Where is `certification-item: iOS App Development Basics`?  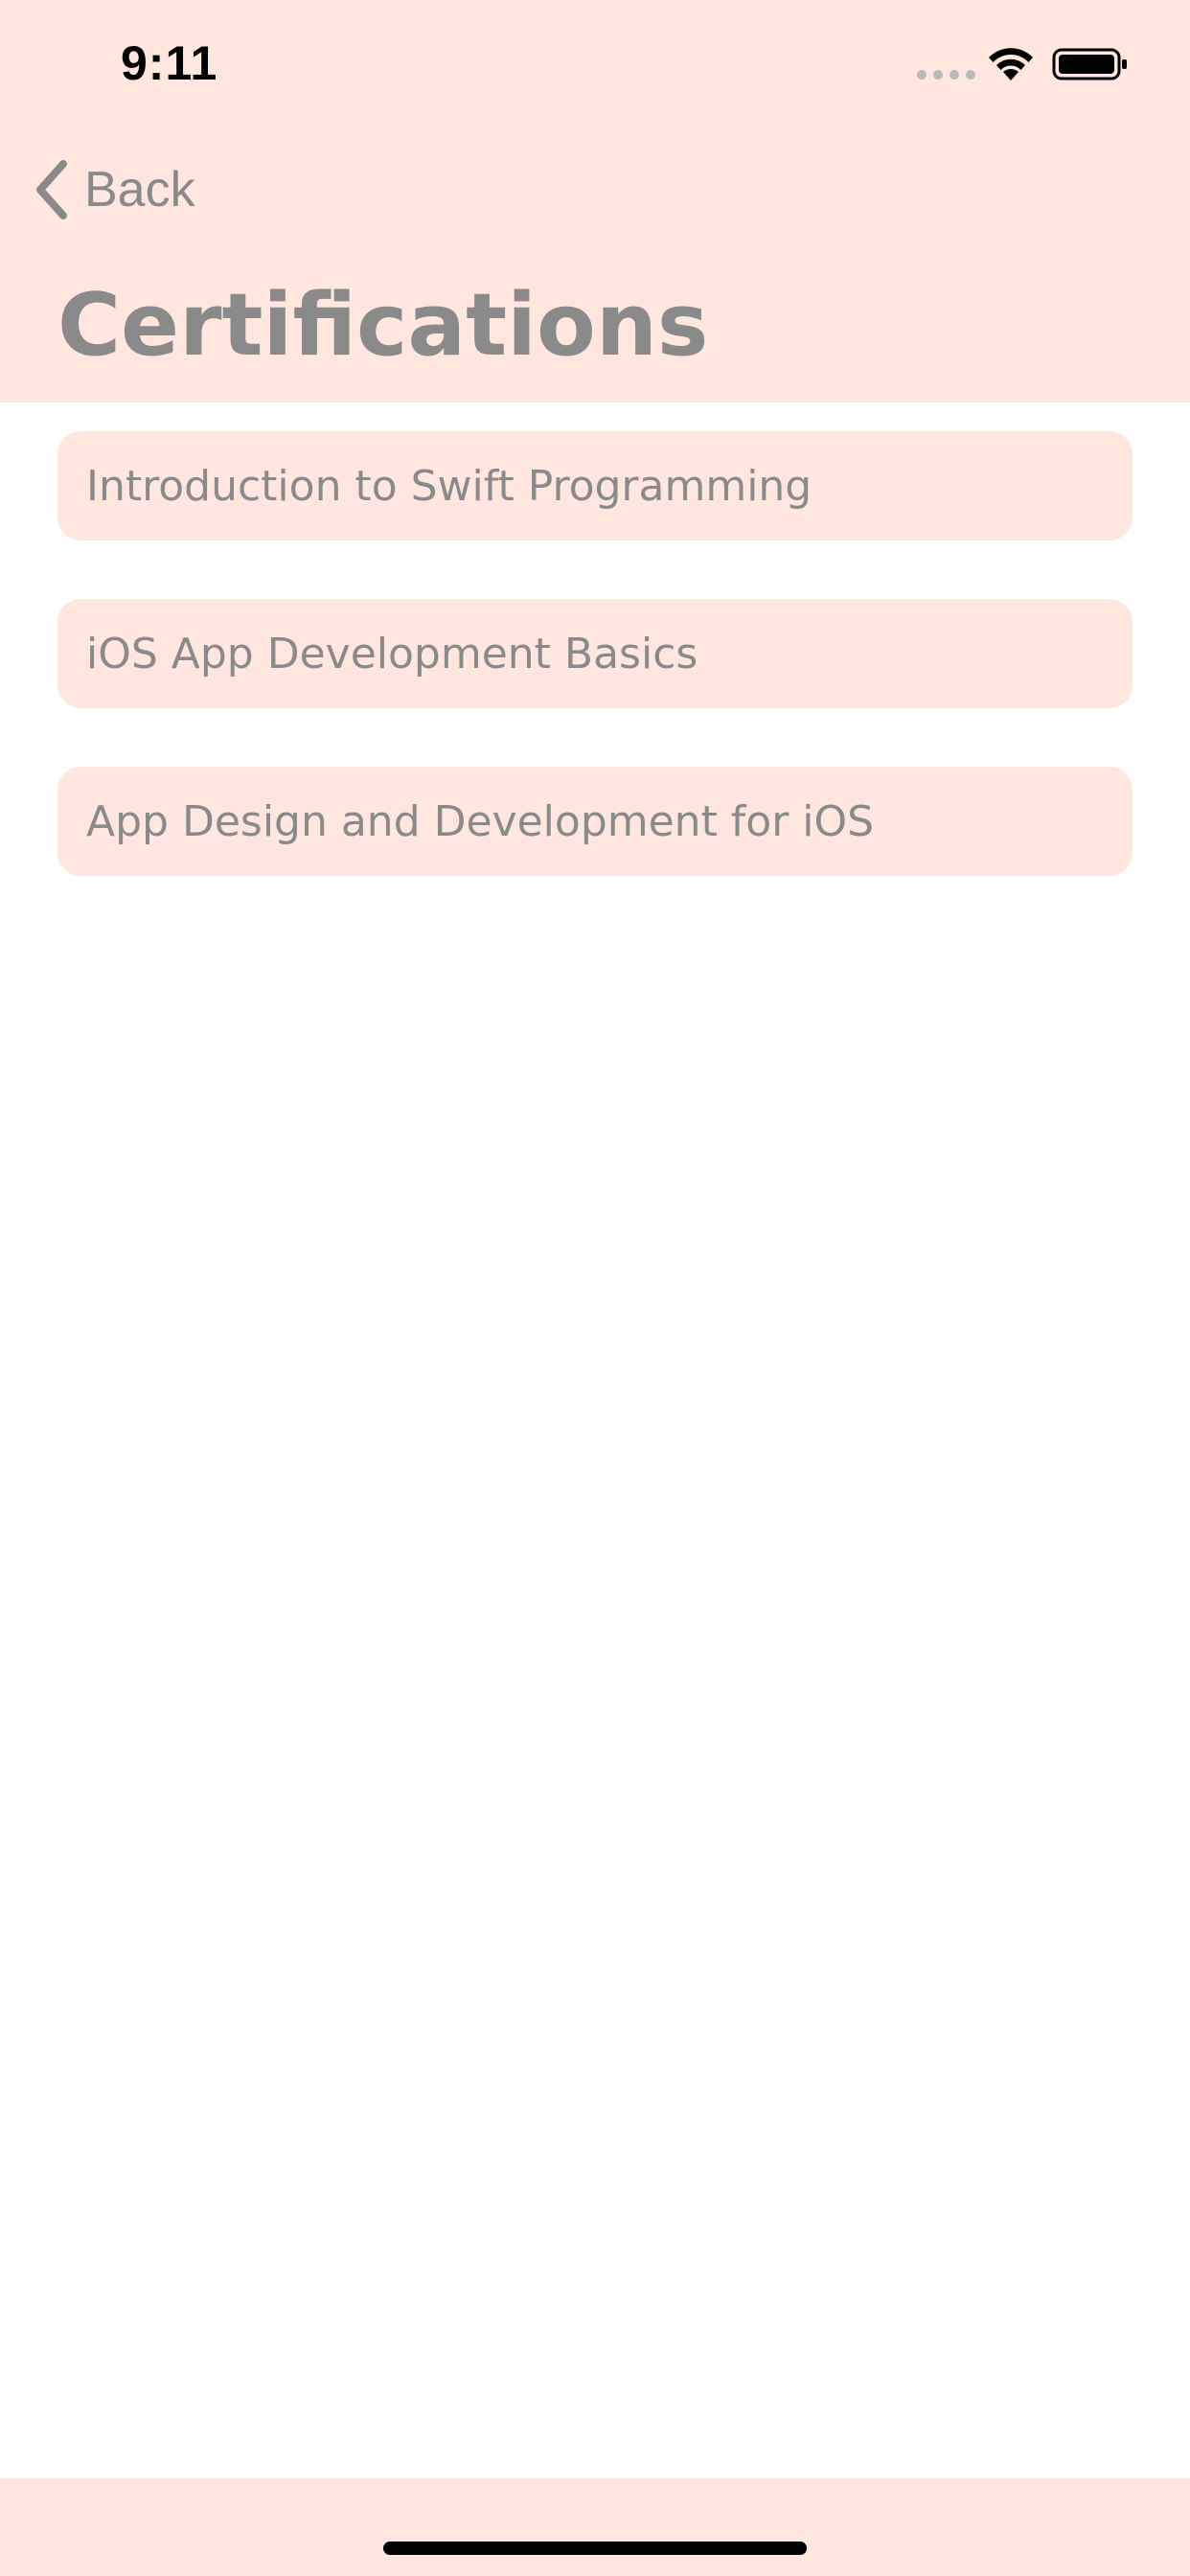 certification-item: iOS App Development Basics is located at coordinates (595, 653).